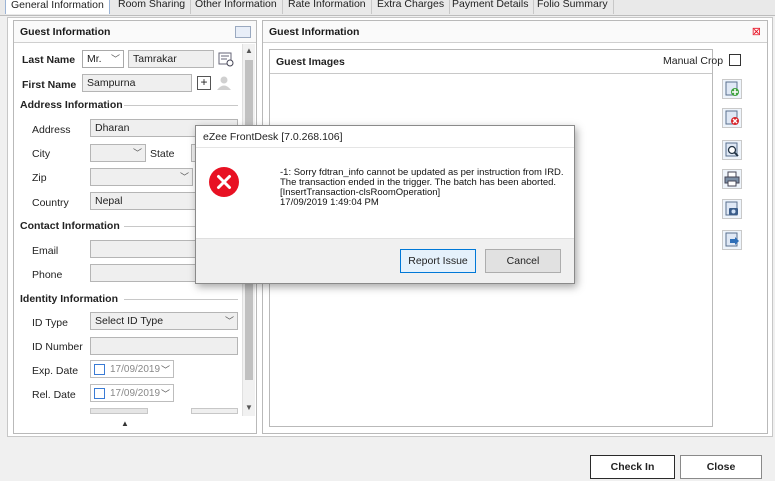 This screenshot has height=481, width=775. I want to click on tab-extra-charges: Extra Charges, so click(411, 7).